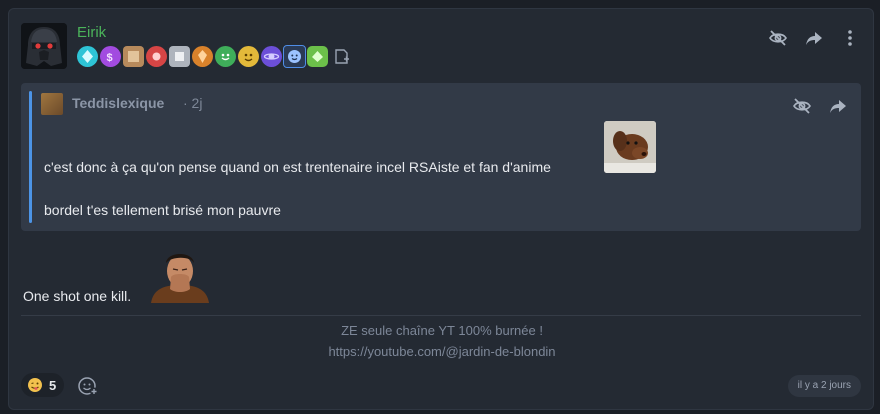 The height and width of the screenshot is (414, 880). Describe the element at coordinates (91, 32) in the screenshot. I see `author-name: Eirik` at that location.